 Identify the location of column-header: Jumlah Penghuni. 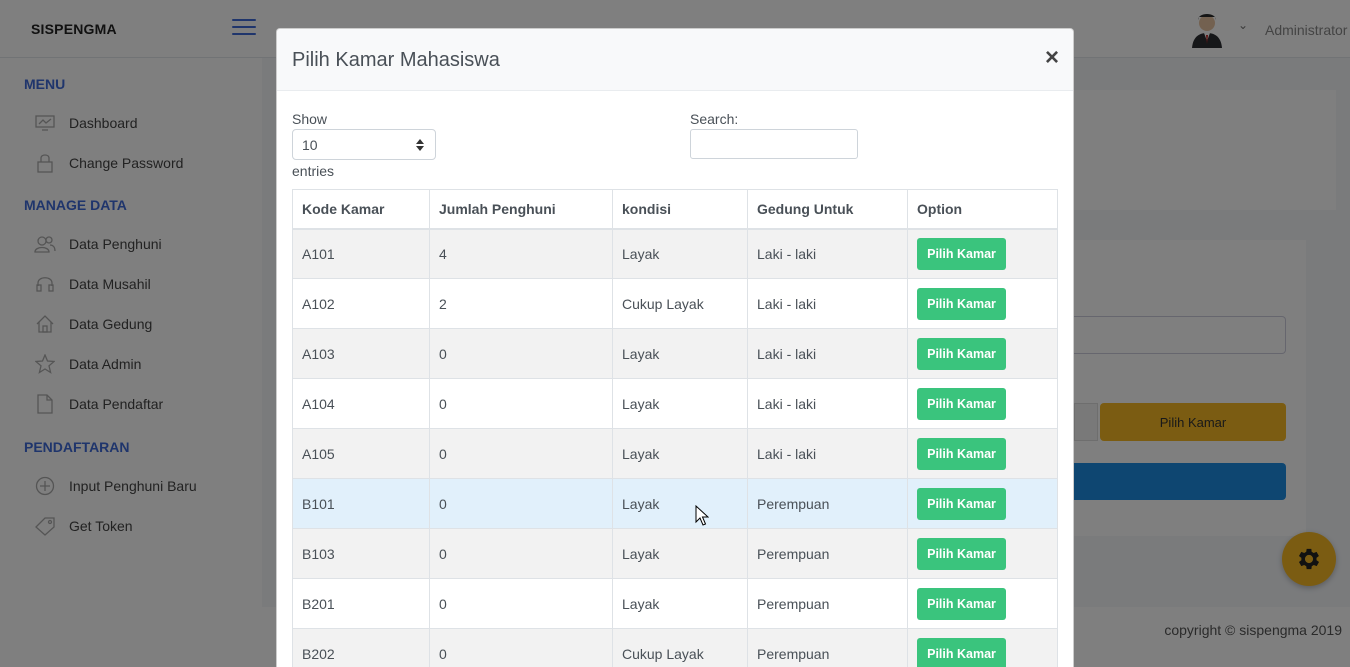
(521, 209).